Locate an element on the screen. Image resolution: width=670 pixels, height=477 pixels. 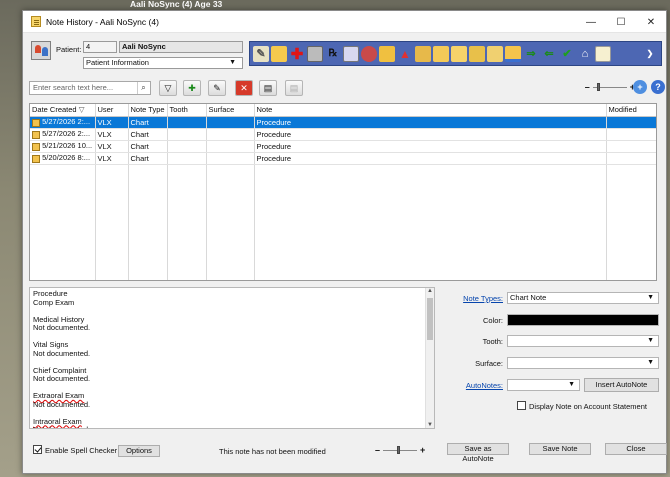
folder-check-icon is located at coordinates (477, 53).